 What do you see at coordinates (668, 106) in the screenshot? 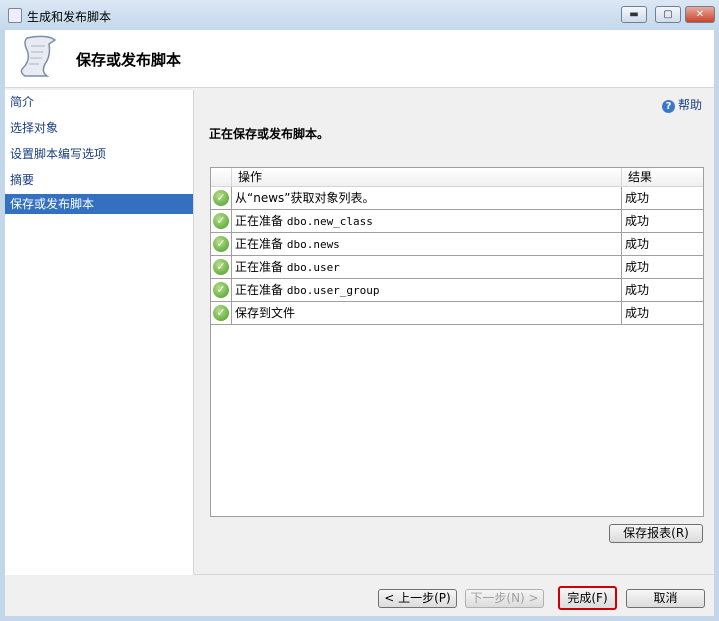
I see `help-icon: ?` at bounding box center [668, 106].